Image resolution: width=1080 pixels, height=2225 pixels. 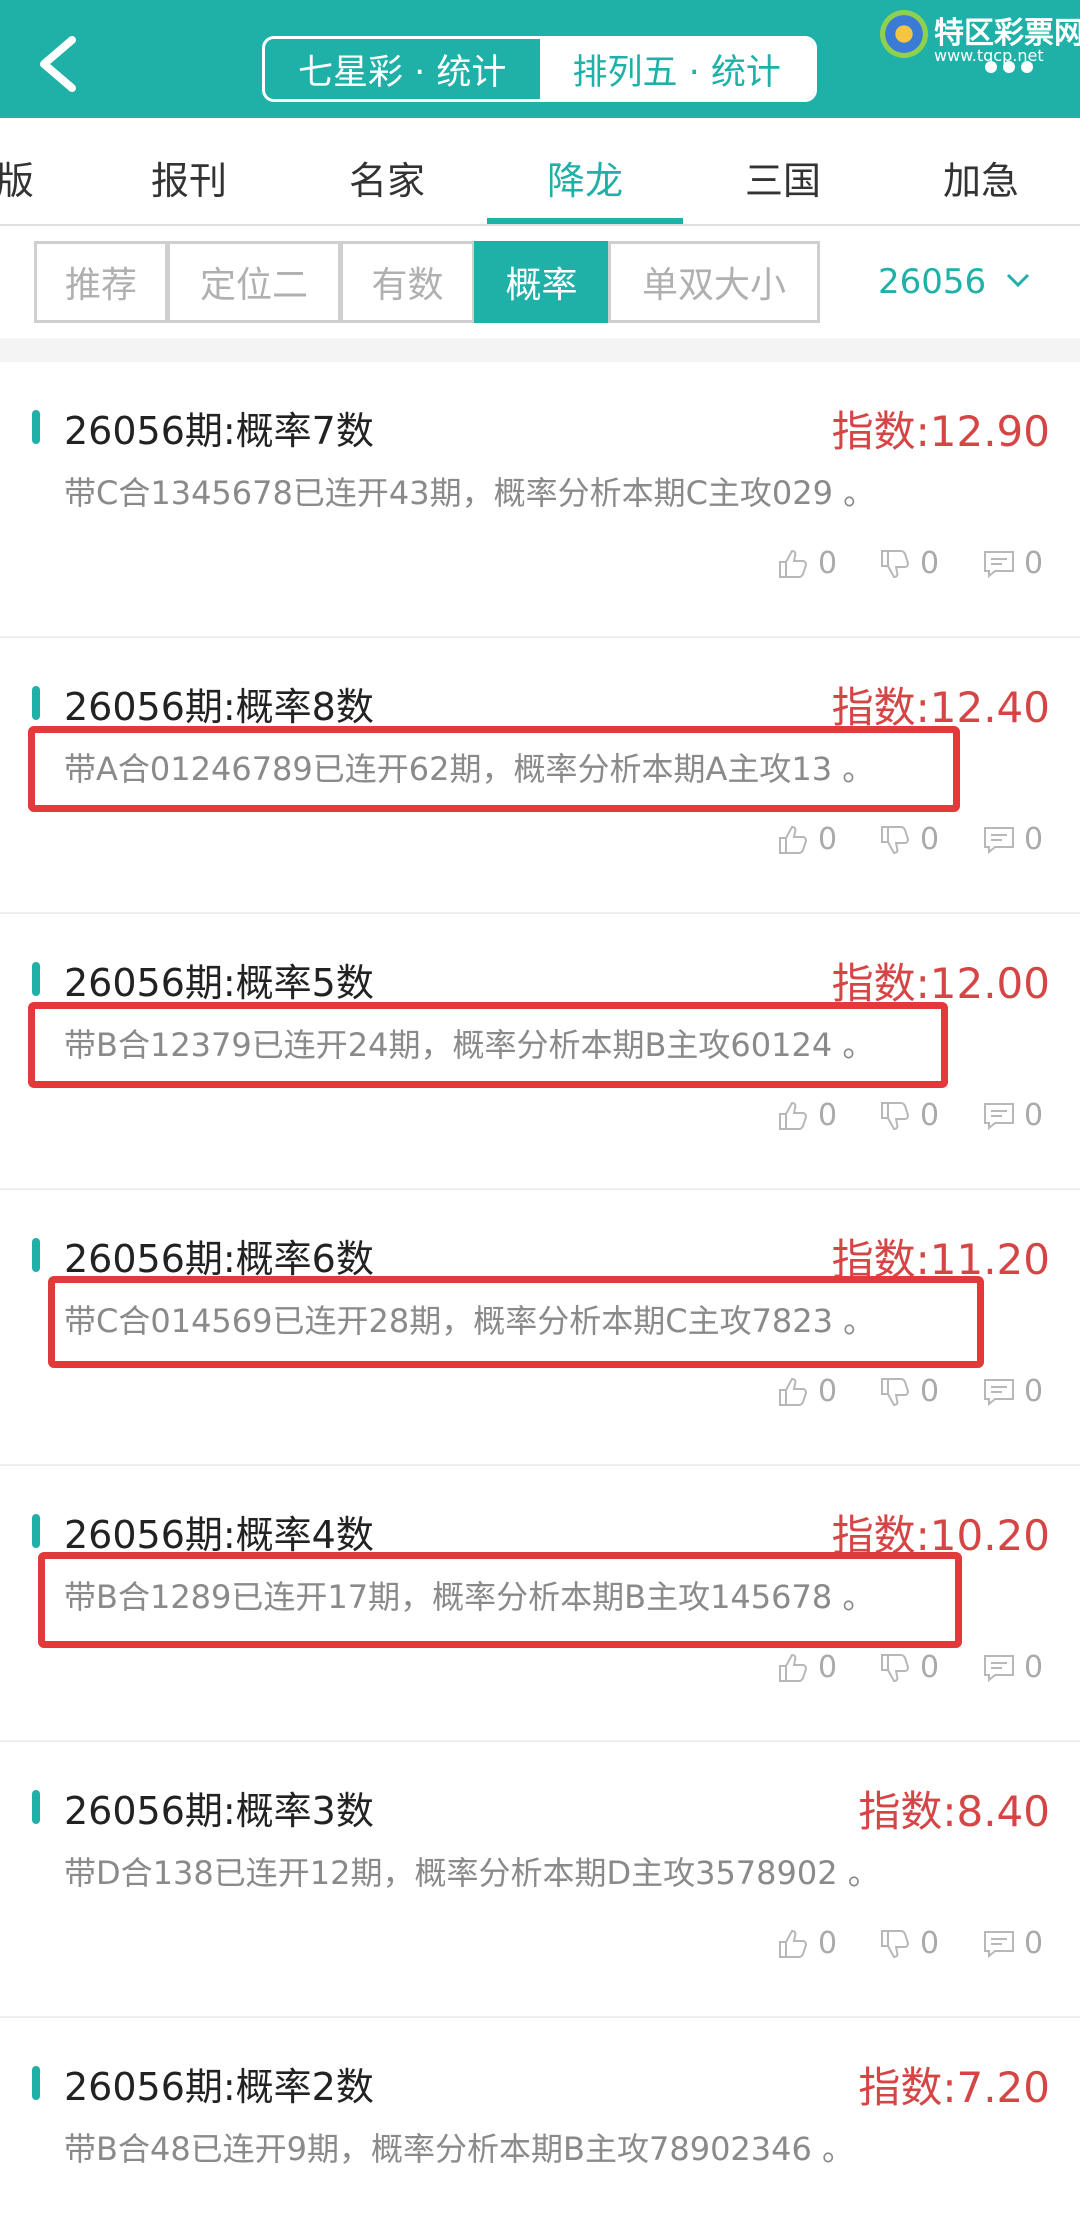 What do you see at coordinates (470, 493) in the screenshot?
I see `item-description: 带C合1345678已连开43期，概率分析本期C主攻029 。` at bounding box center [470, 493].